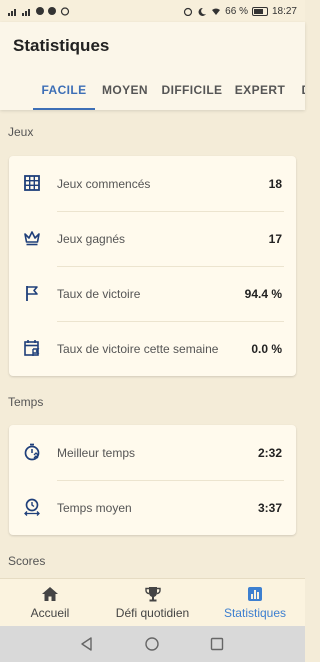 The width and height of the screenshot is (320, 662). I want to click on stat-row-taux-victoire-semaine: Taux de victoire cette semaine 0.0 %, so click(152, 348).